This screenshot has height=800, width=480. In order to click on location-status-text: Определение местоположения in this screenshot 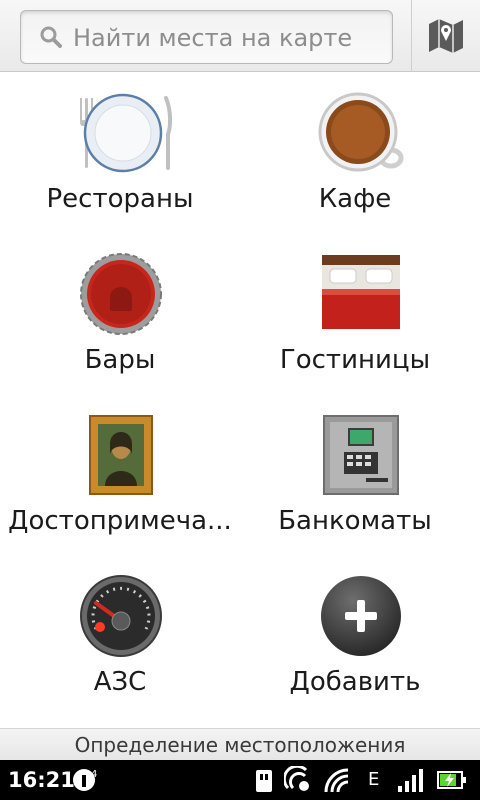, I will do `click(240, 745)`.